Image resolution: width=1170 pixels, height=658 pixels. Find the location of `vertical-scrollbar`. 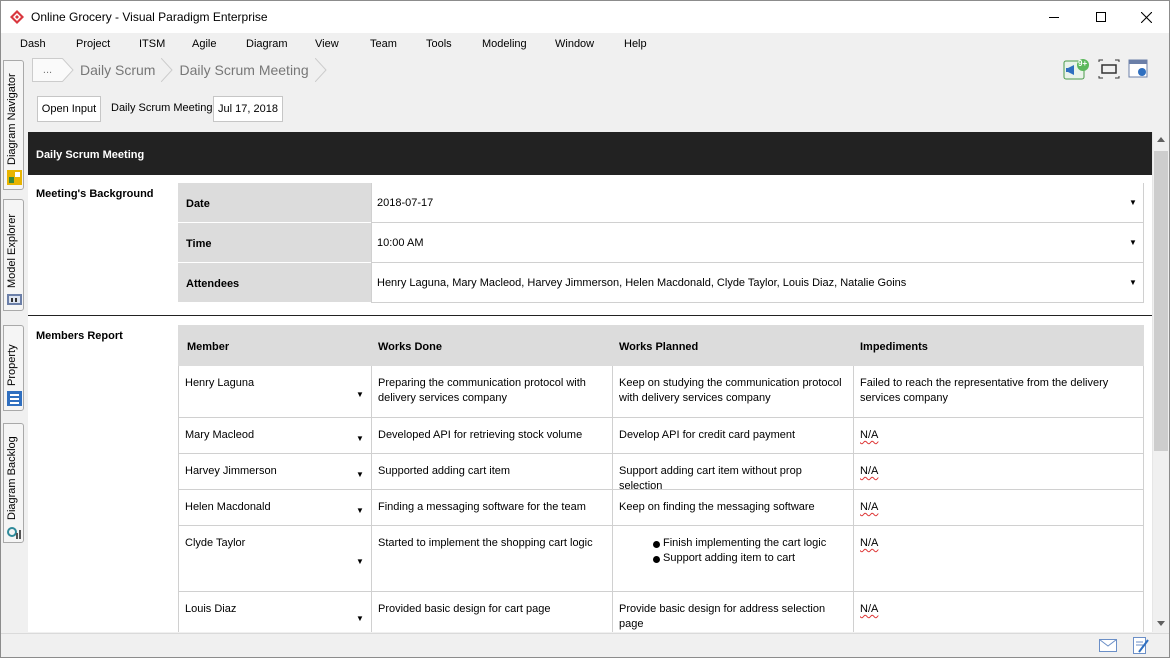

vertical-scrollbar is located at coordinates (1160, 382).